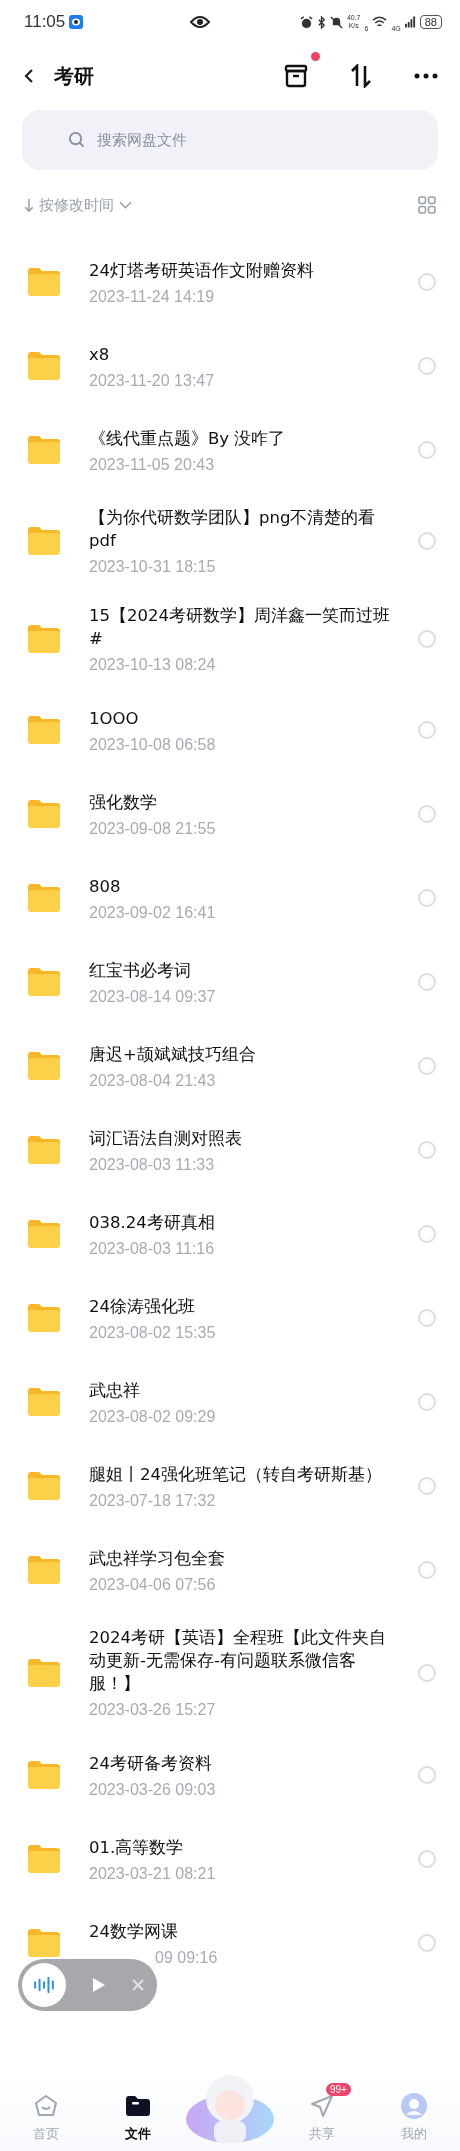 The width and height of the screenshot is (460, 2151). What do you see at coordinates (427, 205) in the screenshot?
I see `grid-view-icon` at bounding box center [427, 205].